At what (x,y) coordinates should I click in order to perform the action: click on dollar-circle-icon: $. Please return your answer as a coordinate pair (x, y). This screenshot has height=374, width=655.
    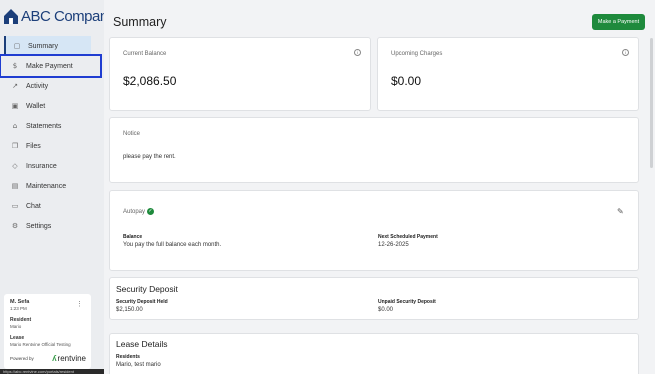
    Looking at the image, I should click on (15, 66).